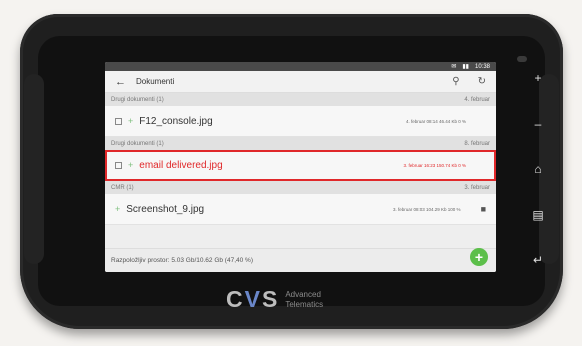 This screenshot has width=582, height=346. I want to click on status-bar: ✉ ▮▮ 10:38, so click(300, 66).